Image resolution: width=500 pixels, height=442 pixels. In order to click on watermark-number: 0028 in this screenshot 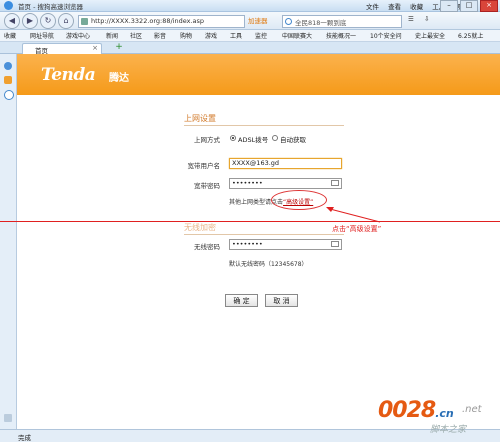, I will do `click(407, 410)`.